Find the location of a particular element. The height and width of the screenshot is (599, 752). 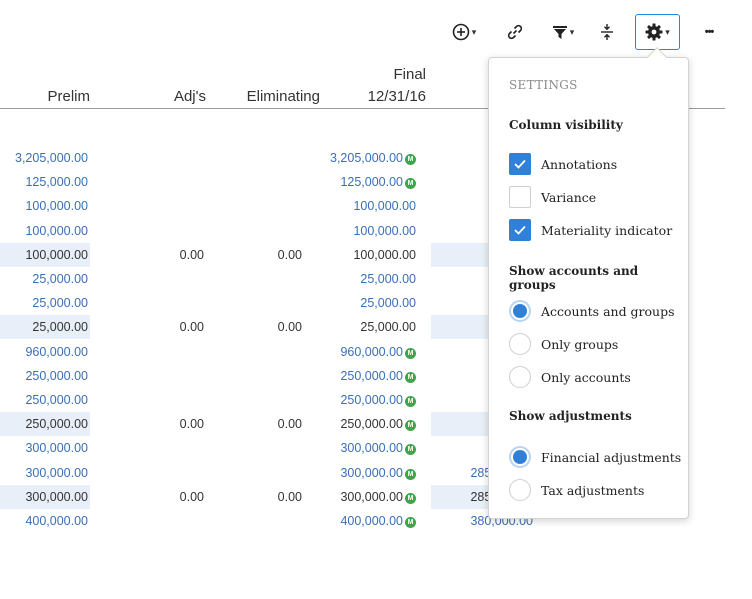

only-groups-radio: Only groups is located at coordinates (563, 344).